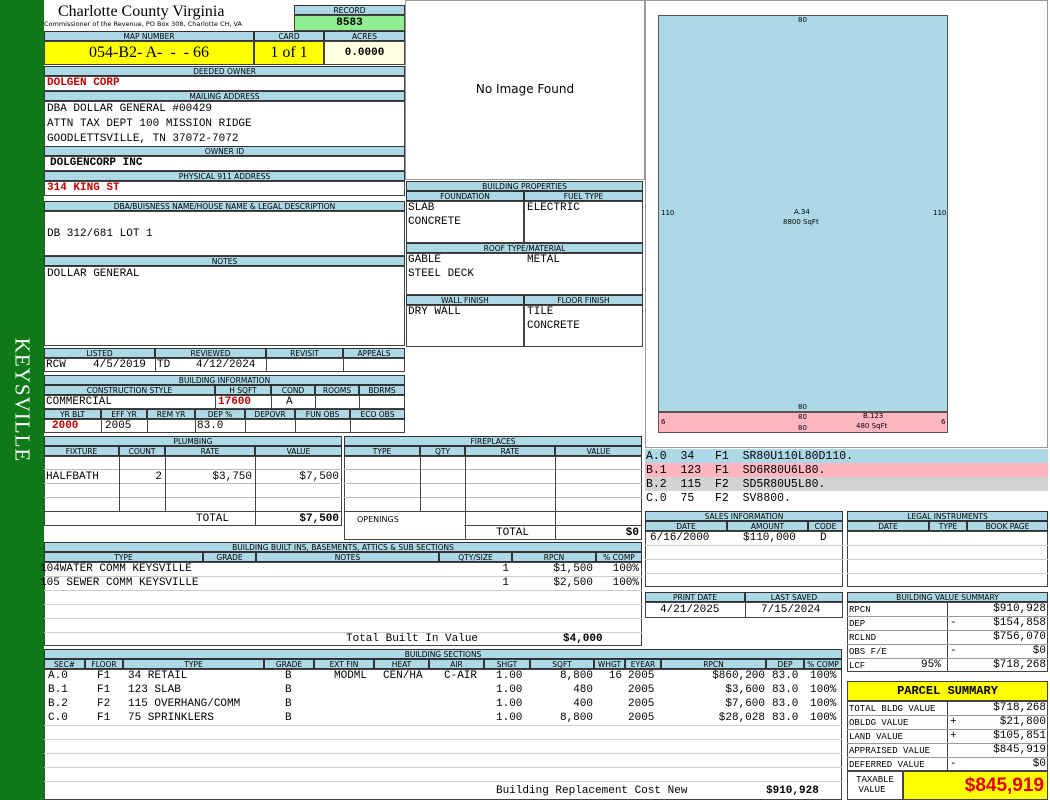 The width and height of the screenshot is (1050, 800). I want to click on floor-finish-value-2: CONCRETE, so click(553, 326).